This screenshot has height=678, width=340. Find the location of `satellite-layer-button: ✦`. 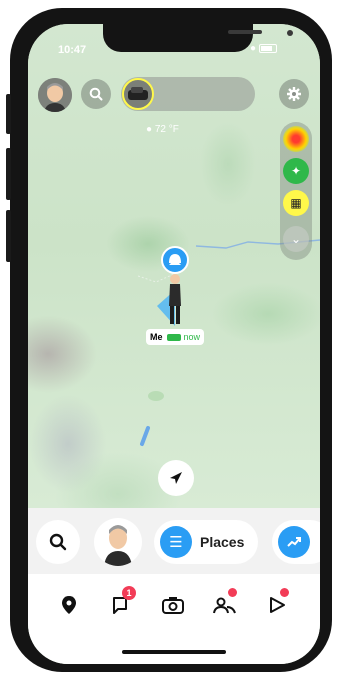

satellite-layer-button: ✦ is located at coordinates (296, 171).